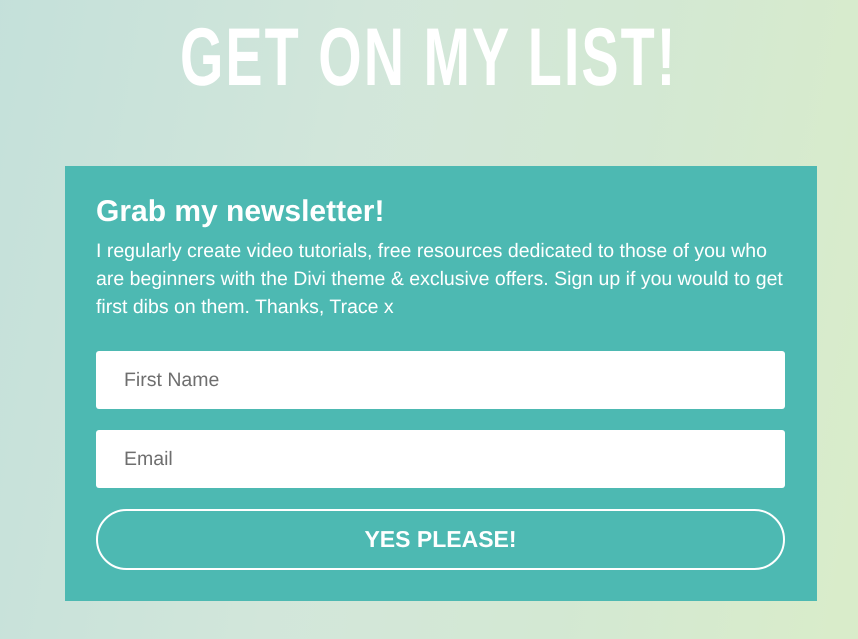  What do you see at coordinates (241, 212) in the screenshot?
I see `card-title: Grab my newsletter!` at bounding box center [241, 212].